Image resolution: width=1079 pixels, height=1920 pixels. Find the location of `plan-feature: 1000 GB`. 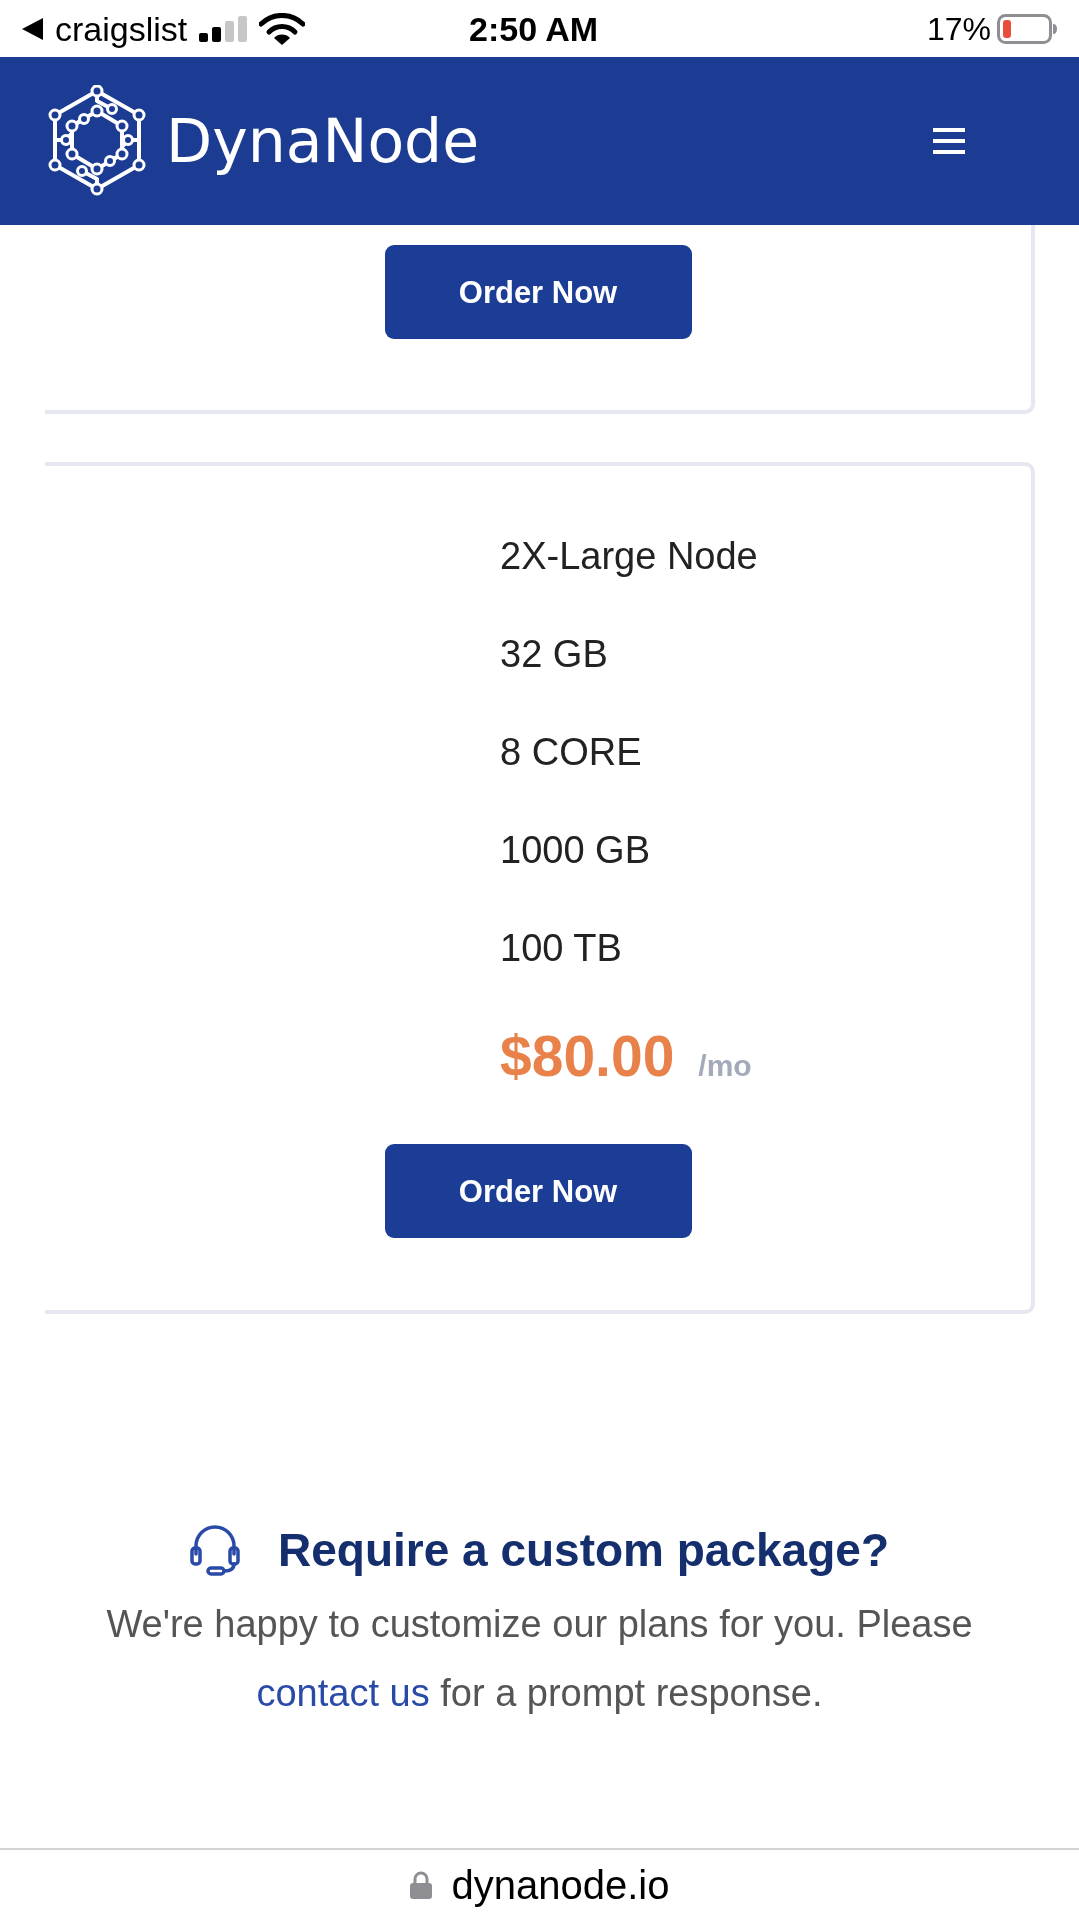

plan-feature: 1000 GB is located at coordinates (575, 850).